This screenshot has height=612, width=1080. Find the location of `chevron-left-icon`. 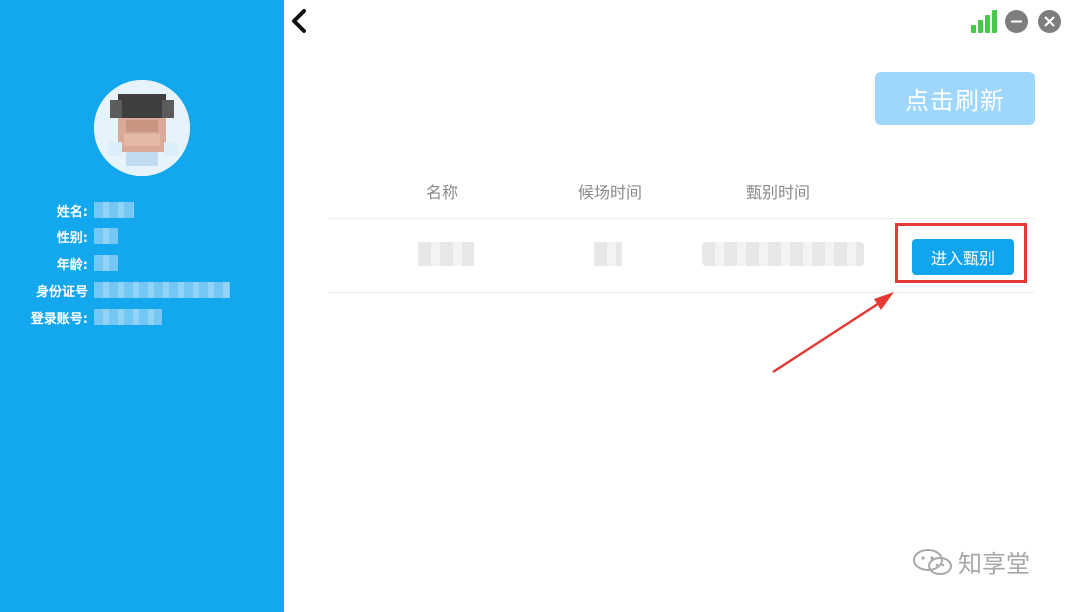

chevron-left-icon is located at coordinates (299, 21).